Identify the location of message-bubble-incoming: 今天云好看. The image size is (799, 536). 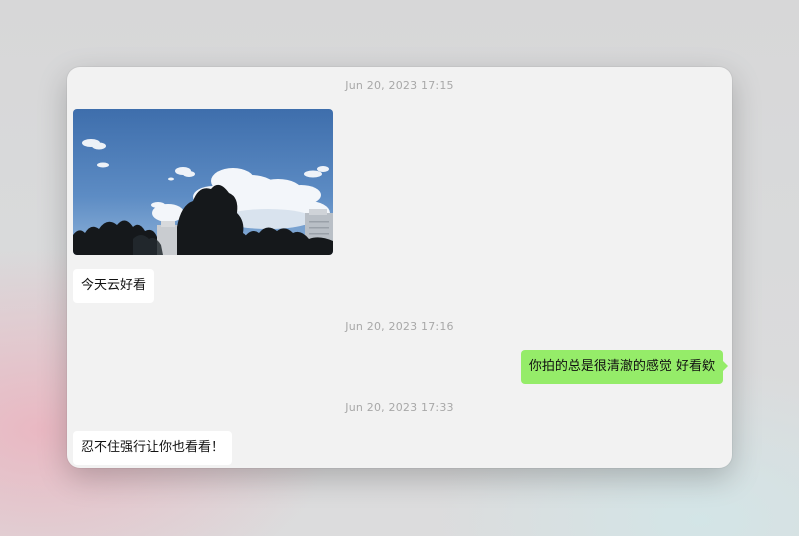
(114, 286).